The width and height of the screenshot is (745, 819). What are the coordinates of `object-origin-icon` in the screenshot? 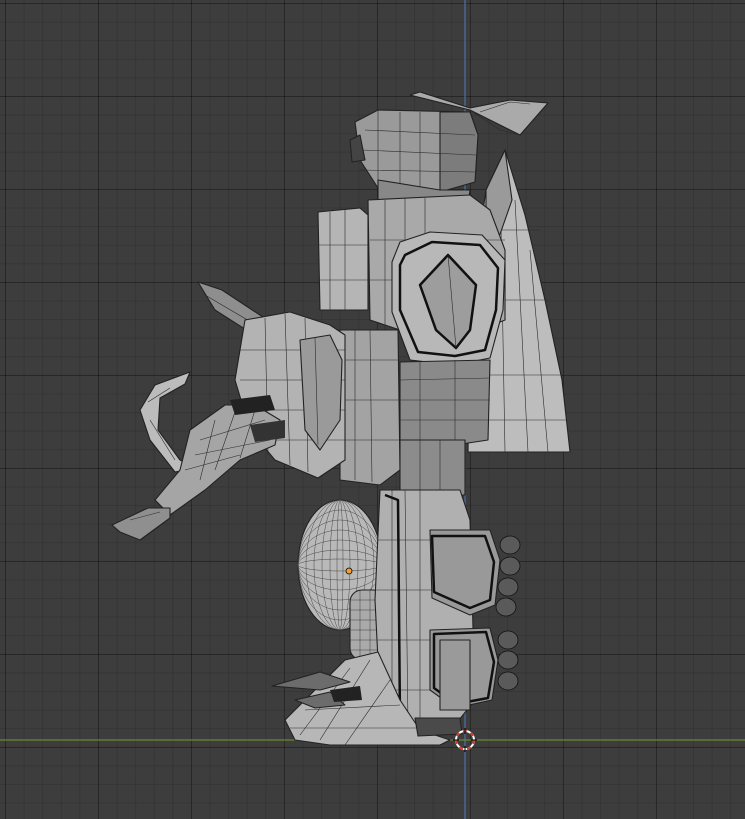 It's located at (349, 571).